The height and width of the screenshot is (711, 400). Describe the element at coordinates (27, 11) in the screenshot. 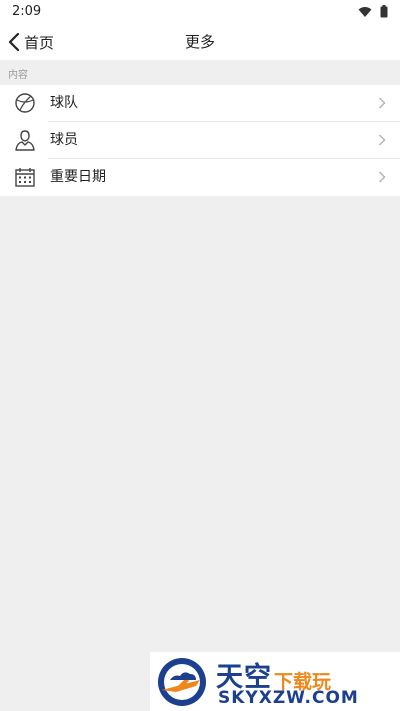

I see `status-time: 2:09` at that location.